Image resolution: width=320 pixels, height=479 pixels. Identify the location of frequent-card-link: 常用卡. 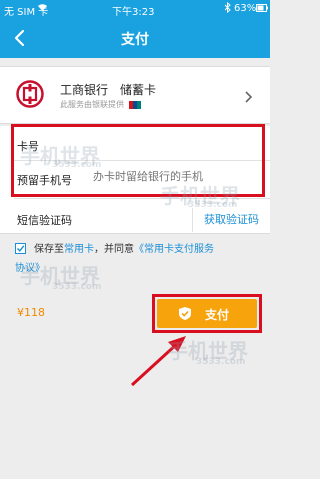
(79, 249).